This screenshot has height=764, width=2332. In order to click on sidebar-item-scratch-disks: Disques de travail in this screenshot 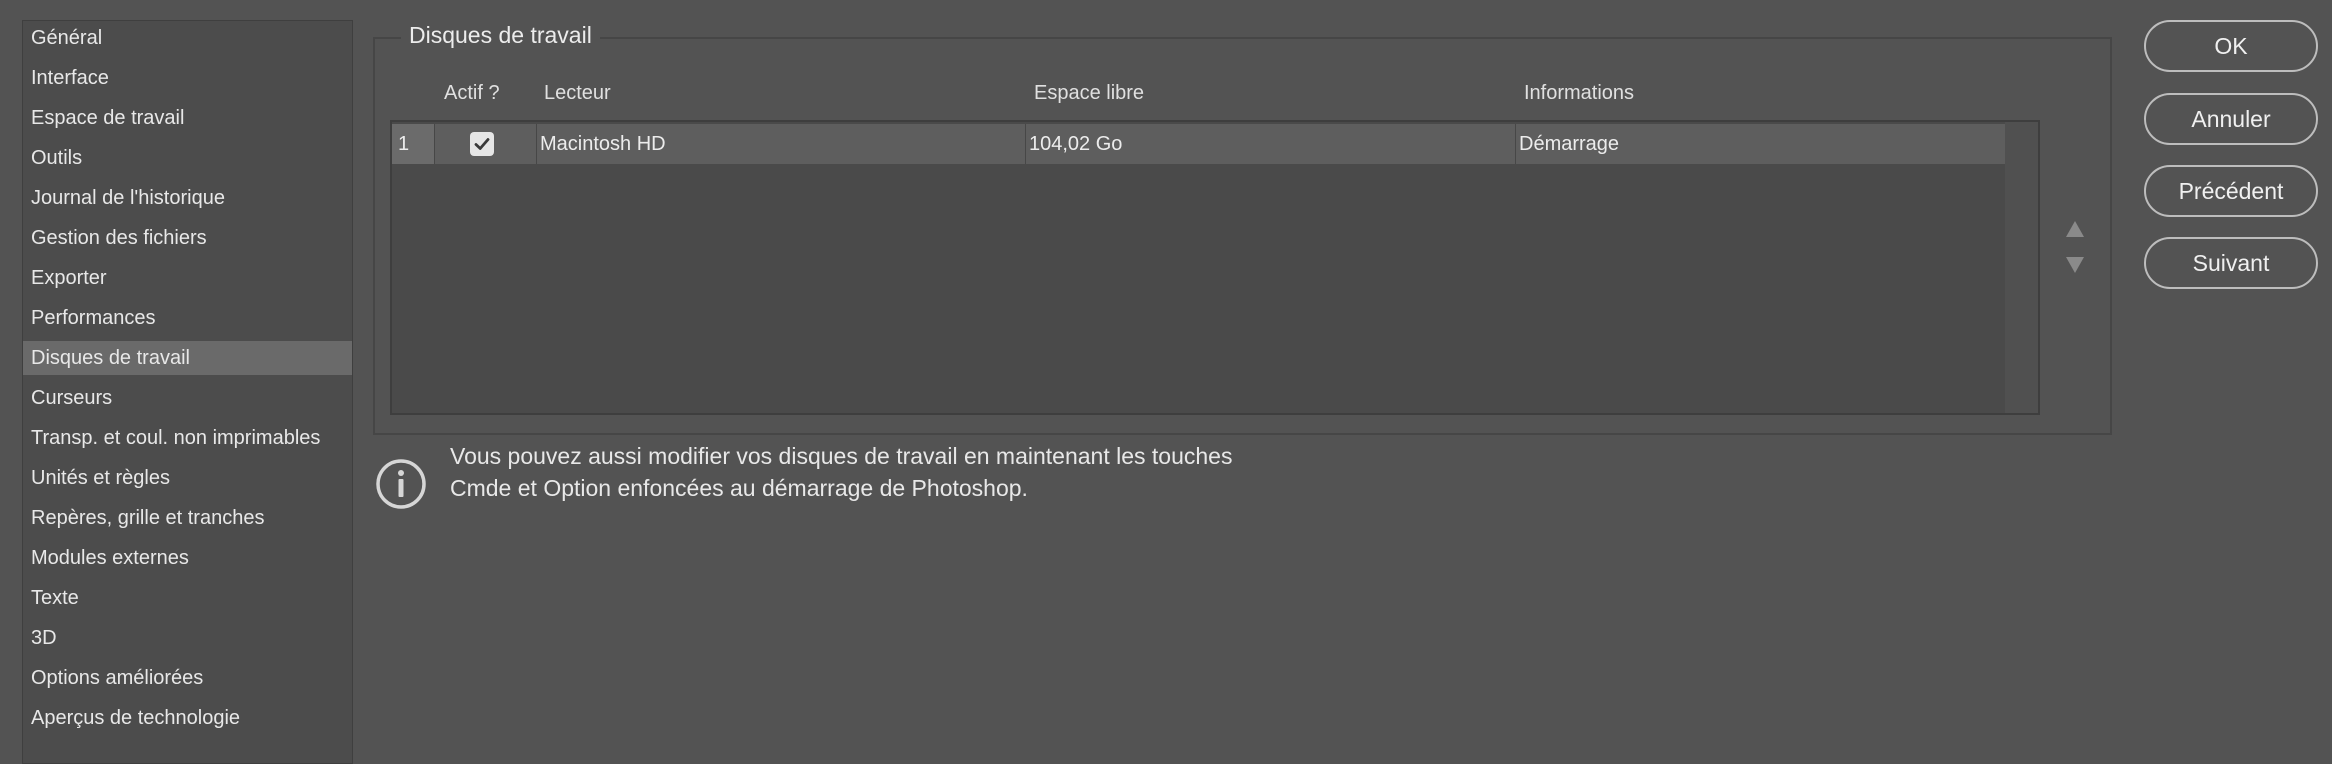, I will do `click(187, 358)`.